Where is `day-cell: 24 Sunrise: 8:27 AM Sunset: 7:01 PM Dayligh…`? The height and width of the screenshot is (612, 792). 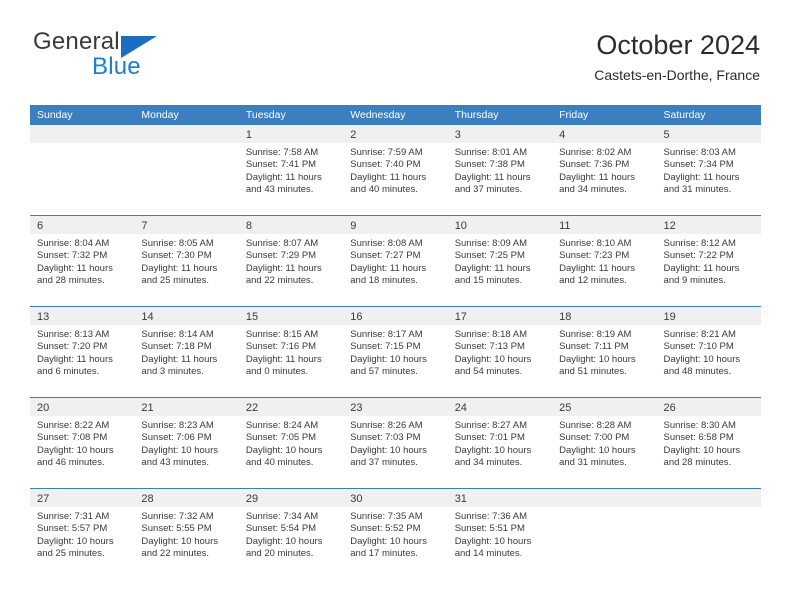
day-cell: 24 Sunrise: 8:27 AM Sunset: 7:01 PM Dayligh… is located at coordinates (500, 443).